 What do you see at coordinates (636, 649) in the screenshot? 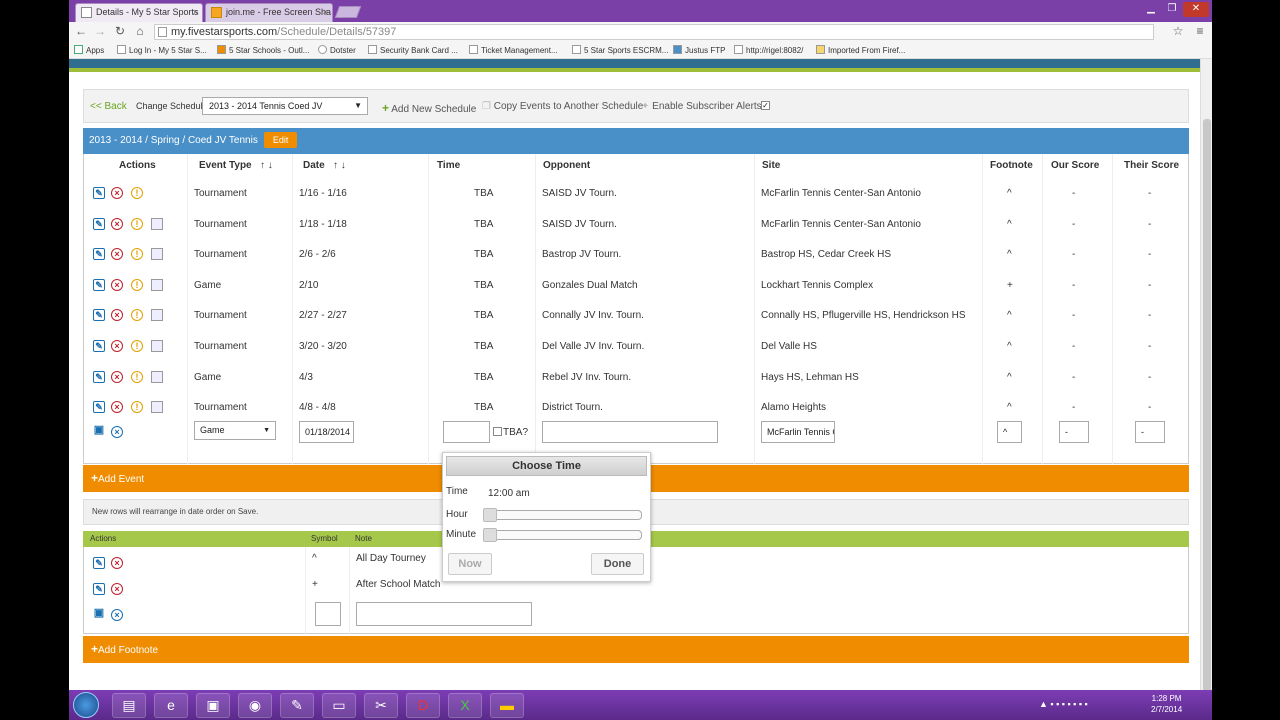
I see `add-footnote-button: +Add Footnote` at bounding box center [636, 649].